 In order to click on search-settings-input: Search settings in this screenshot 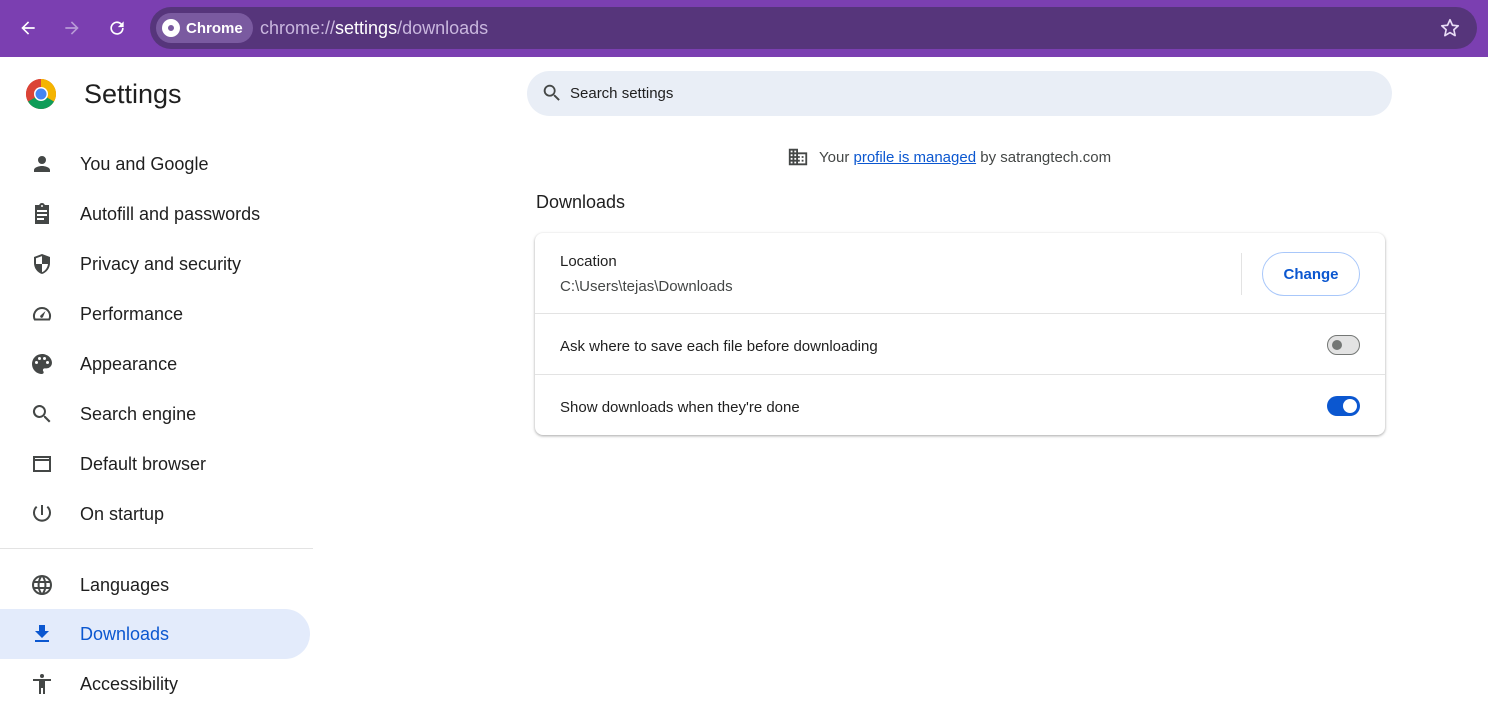, I will do `click(959, 93)`.